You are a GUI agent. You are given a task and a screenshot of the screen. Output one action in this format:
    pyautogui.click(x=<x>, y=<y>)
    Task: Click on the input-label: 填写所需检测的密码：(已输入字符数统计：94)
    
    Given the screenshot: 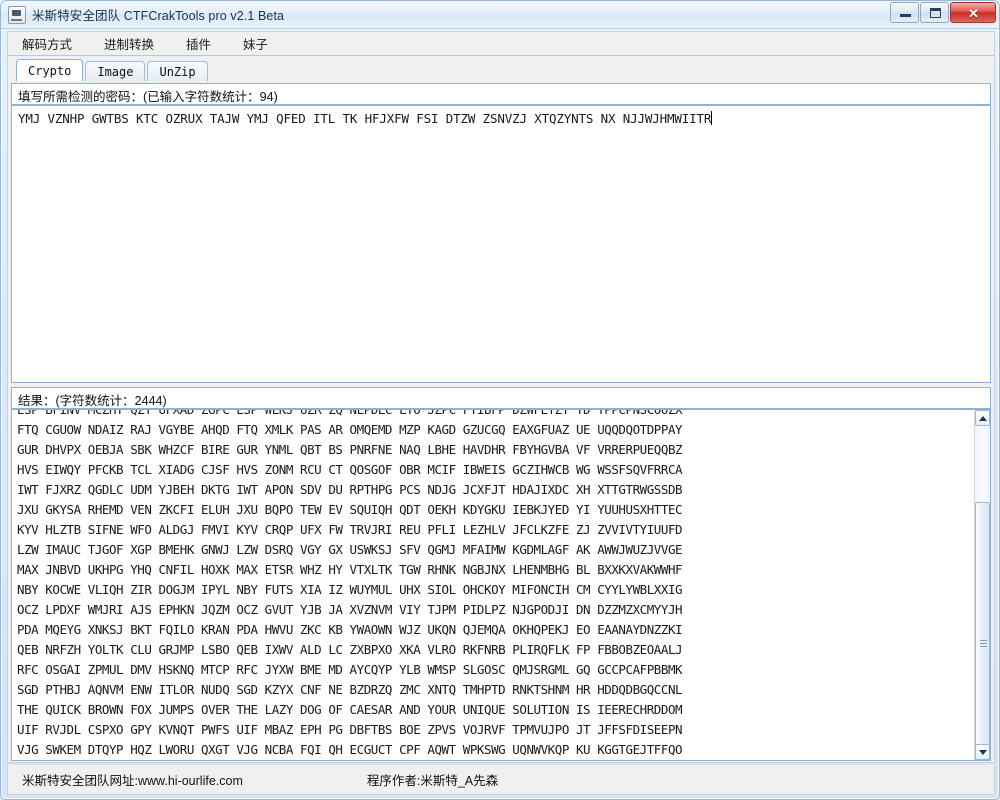 What is the action you would take?
    pyautogui.click(x=501, y=94)
    